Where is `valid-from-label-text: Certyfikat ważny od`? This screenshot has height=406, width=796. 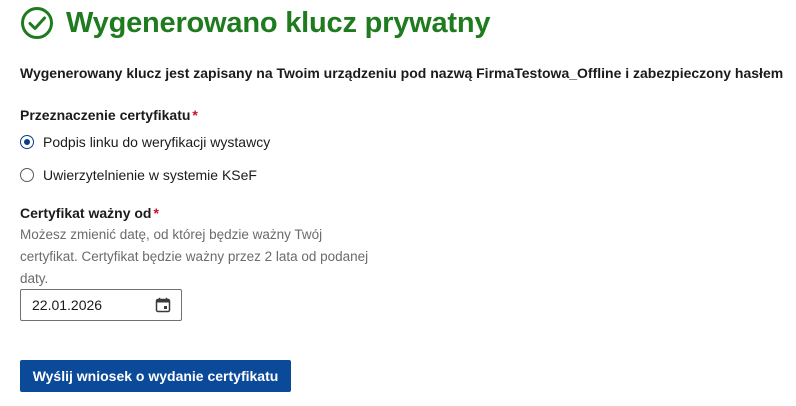 valid-from-label-text: Certyfikat ważny od is located at coordinates (86, 213).